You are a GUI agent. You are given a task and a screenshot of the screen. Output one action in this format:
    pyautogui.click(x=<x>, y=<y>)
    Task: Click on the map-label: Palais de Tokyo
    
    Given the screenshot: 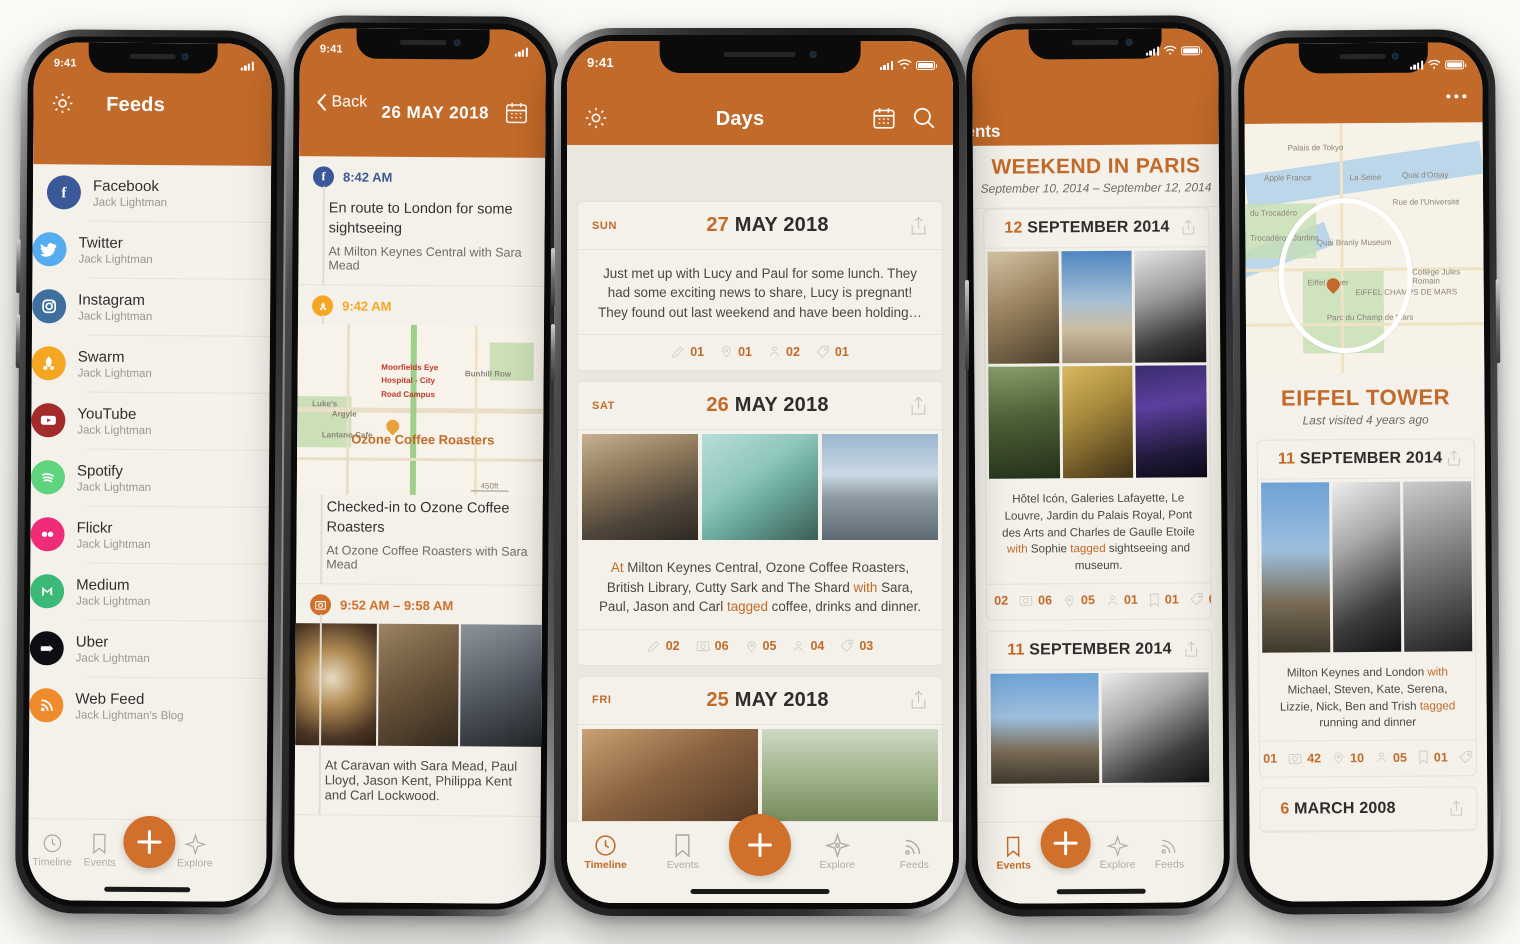 What is the action you would take?
    pyautogui.click(x=1315, y=148)
    